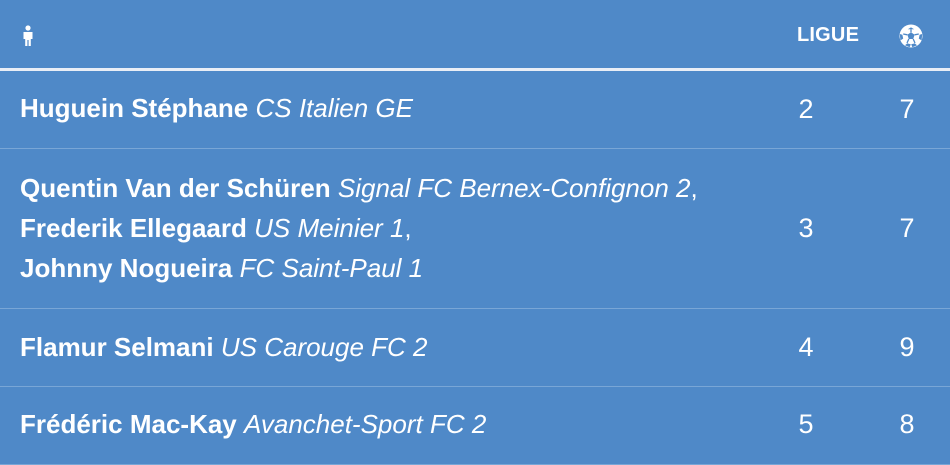  I want to click on player-entry: Johnny Nogueira FC Saint-Paul 1, so click(359, 268).